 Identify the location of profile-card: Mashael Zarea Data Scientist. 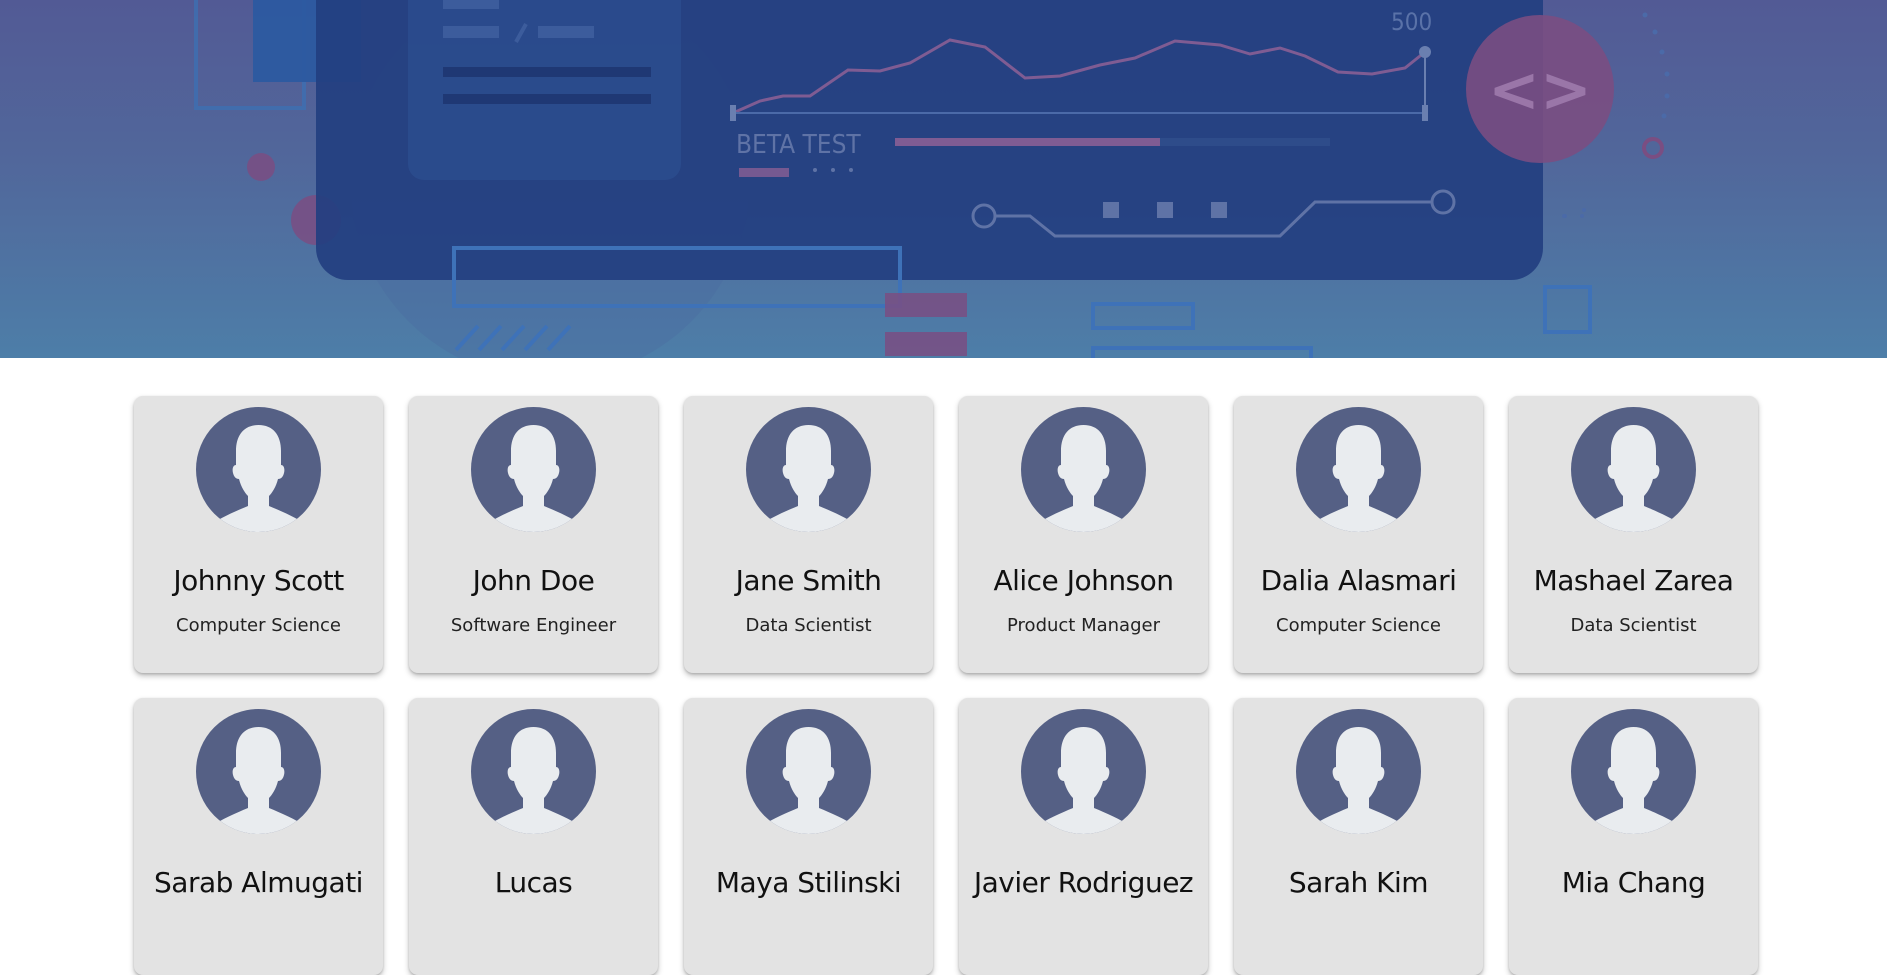
(1633, 534).